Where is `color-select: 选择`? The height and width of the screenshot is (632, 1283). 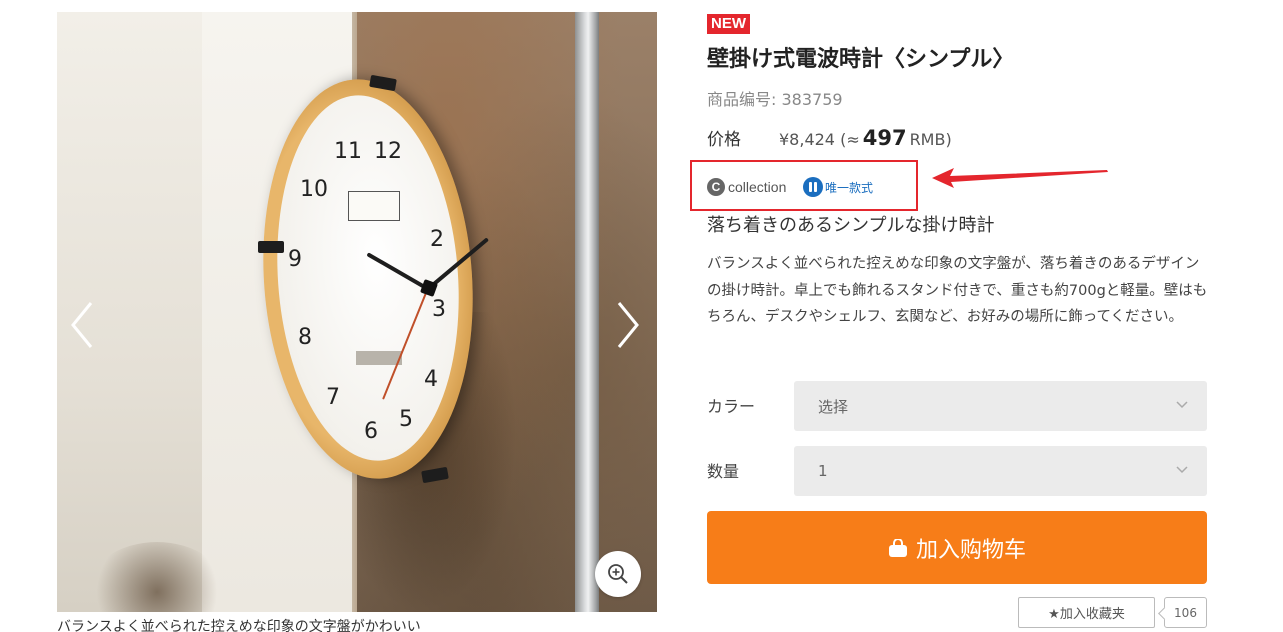
color-select: 选择 is located at coordinates (1000, 406).